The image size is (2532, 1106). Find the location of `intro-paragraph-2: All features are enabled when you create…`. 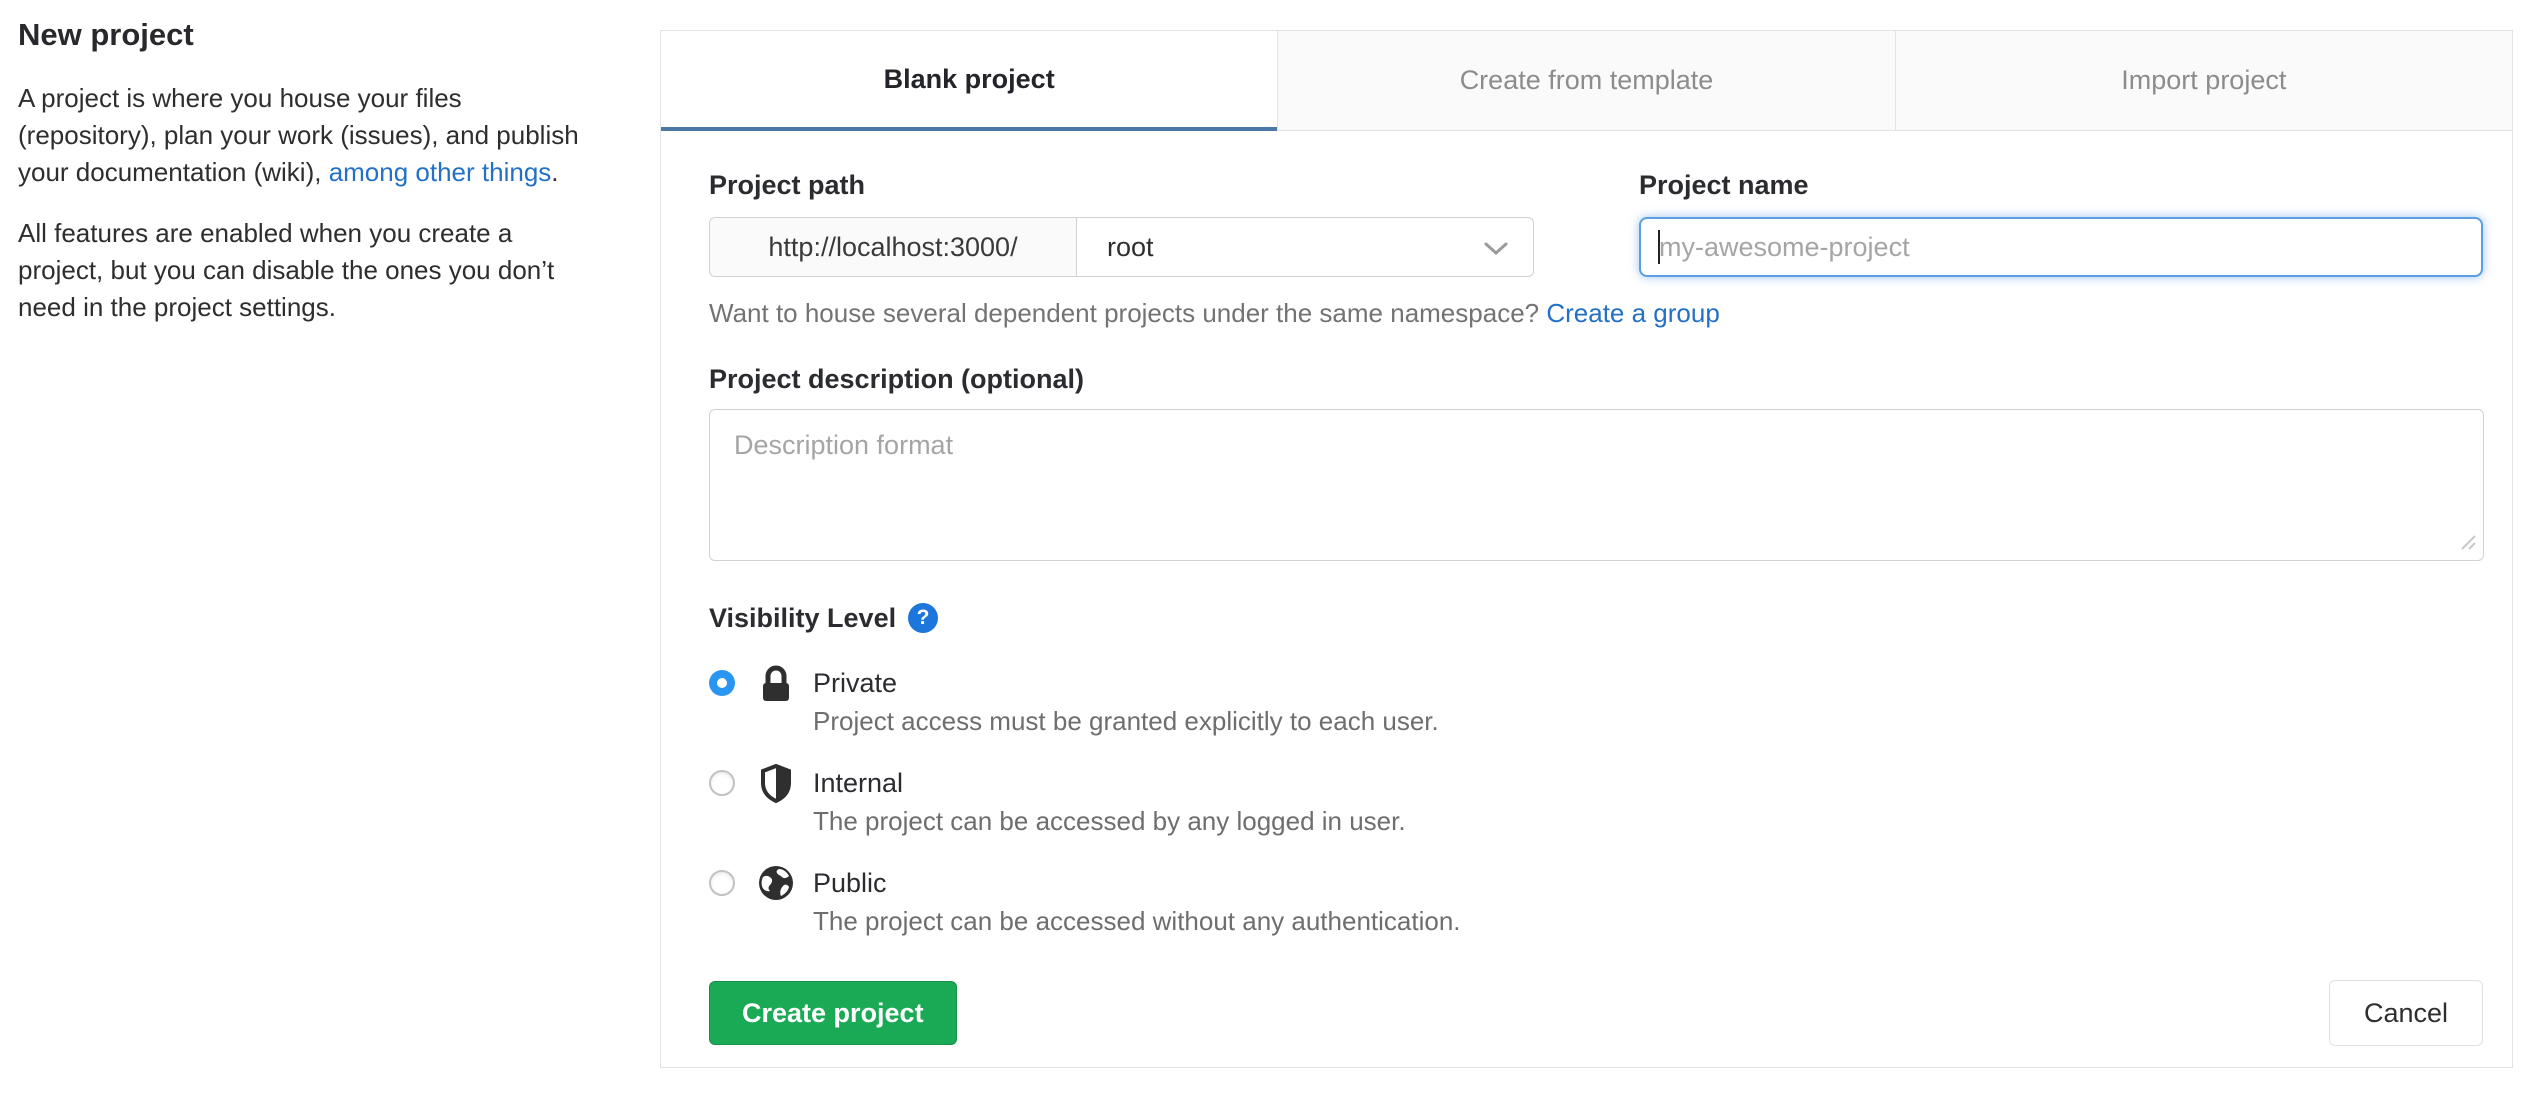

intro-paragraph-2: All features are enabled when you create… is located at coordinates (286, 270).